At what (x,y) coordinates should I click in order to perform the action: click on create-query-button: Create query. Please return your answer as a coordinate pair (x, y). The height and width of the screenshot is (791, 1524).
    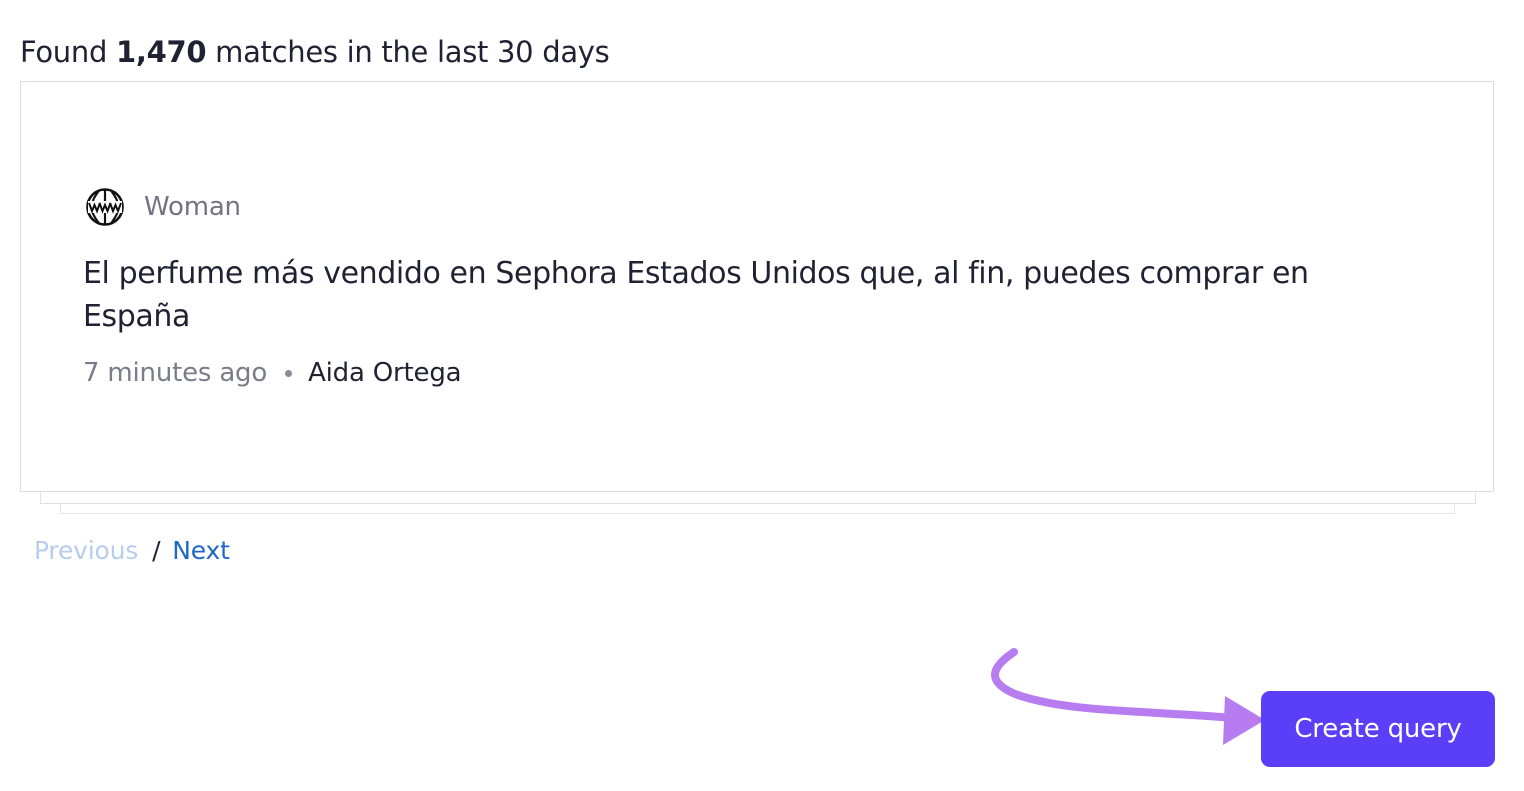
    Looking at the image, I should click on (1378, 729).